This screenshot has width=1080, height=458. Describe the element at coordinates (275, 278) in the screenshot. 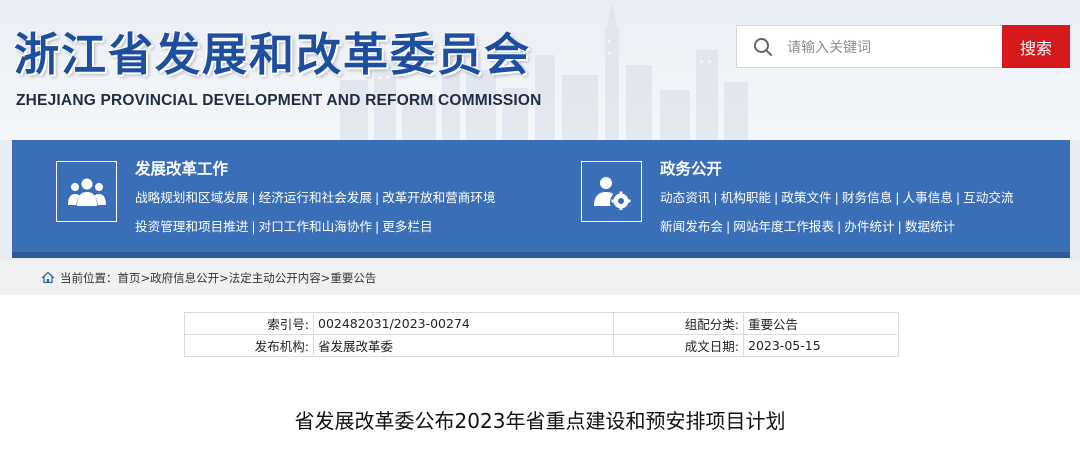

I see `breadcrumb-statutory-content: 法定主动公开内容` at that location.